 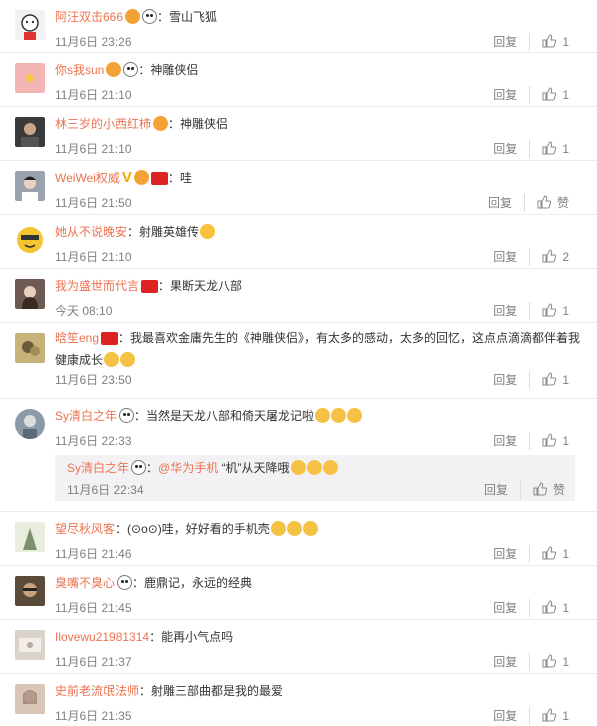 What do you see at coordinates (97, 286) in the screenshot?
I see `username-link: 我为盛世而代言` at bounding box center [97, 286].